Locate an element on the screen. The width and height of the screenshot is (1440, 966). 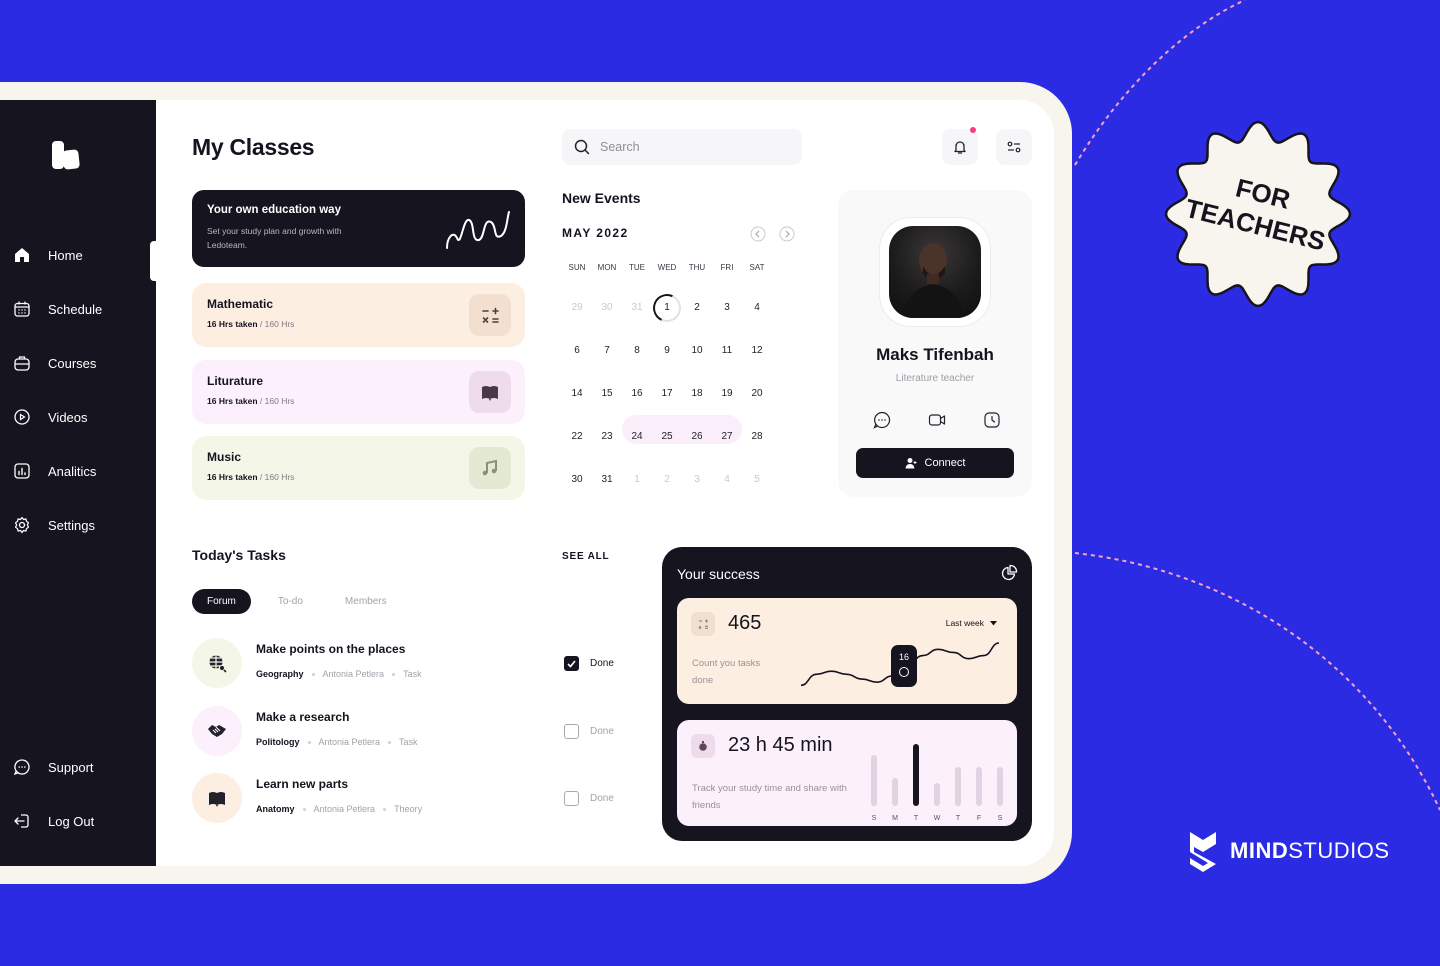
events-title: New Events is located at coordinates (601, 198).